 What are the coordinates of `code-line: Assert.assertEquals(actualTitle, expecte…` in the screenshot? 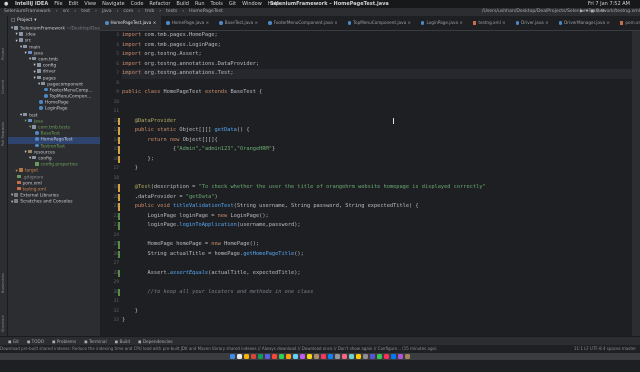 It's located at (375, 274).